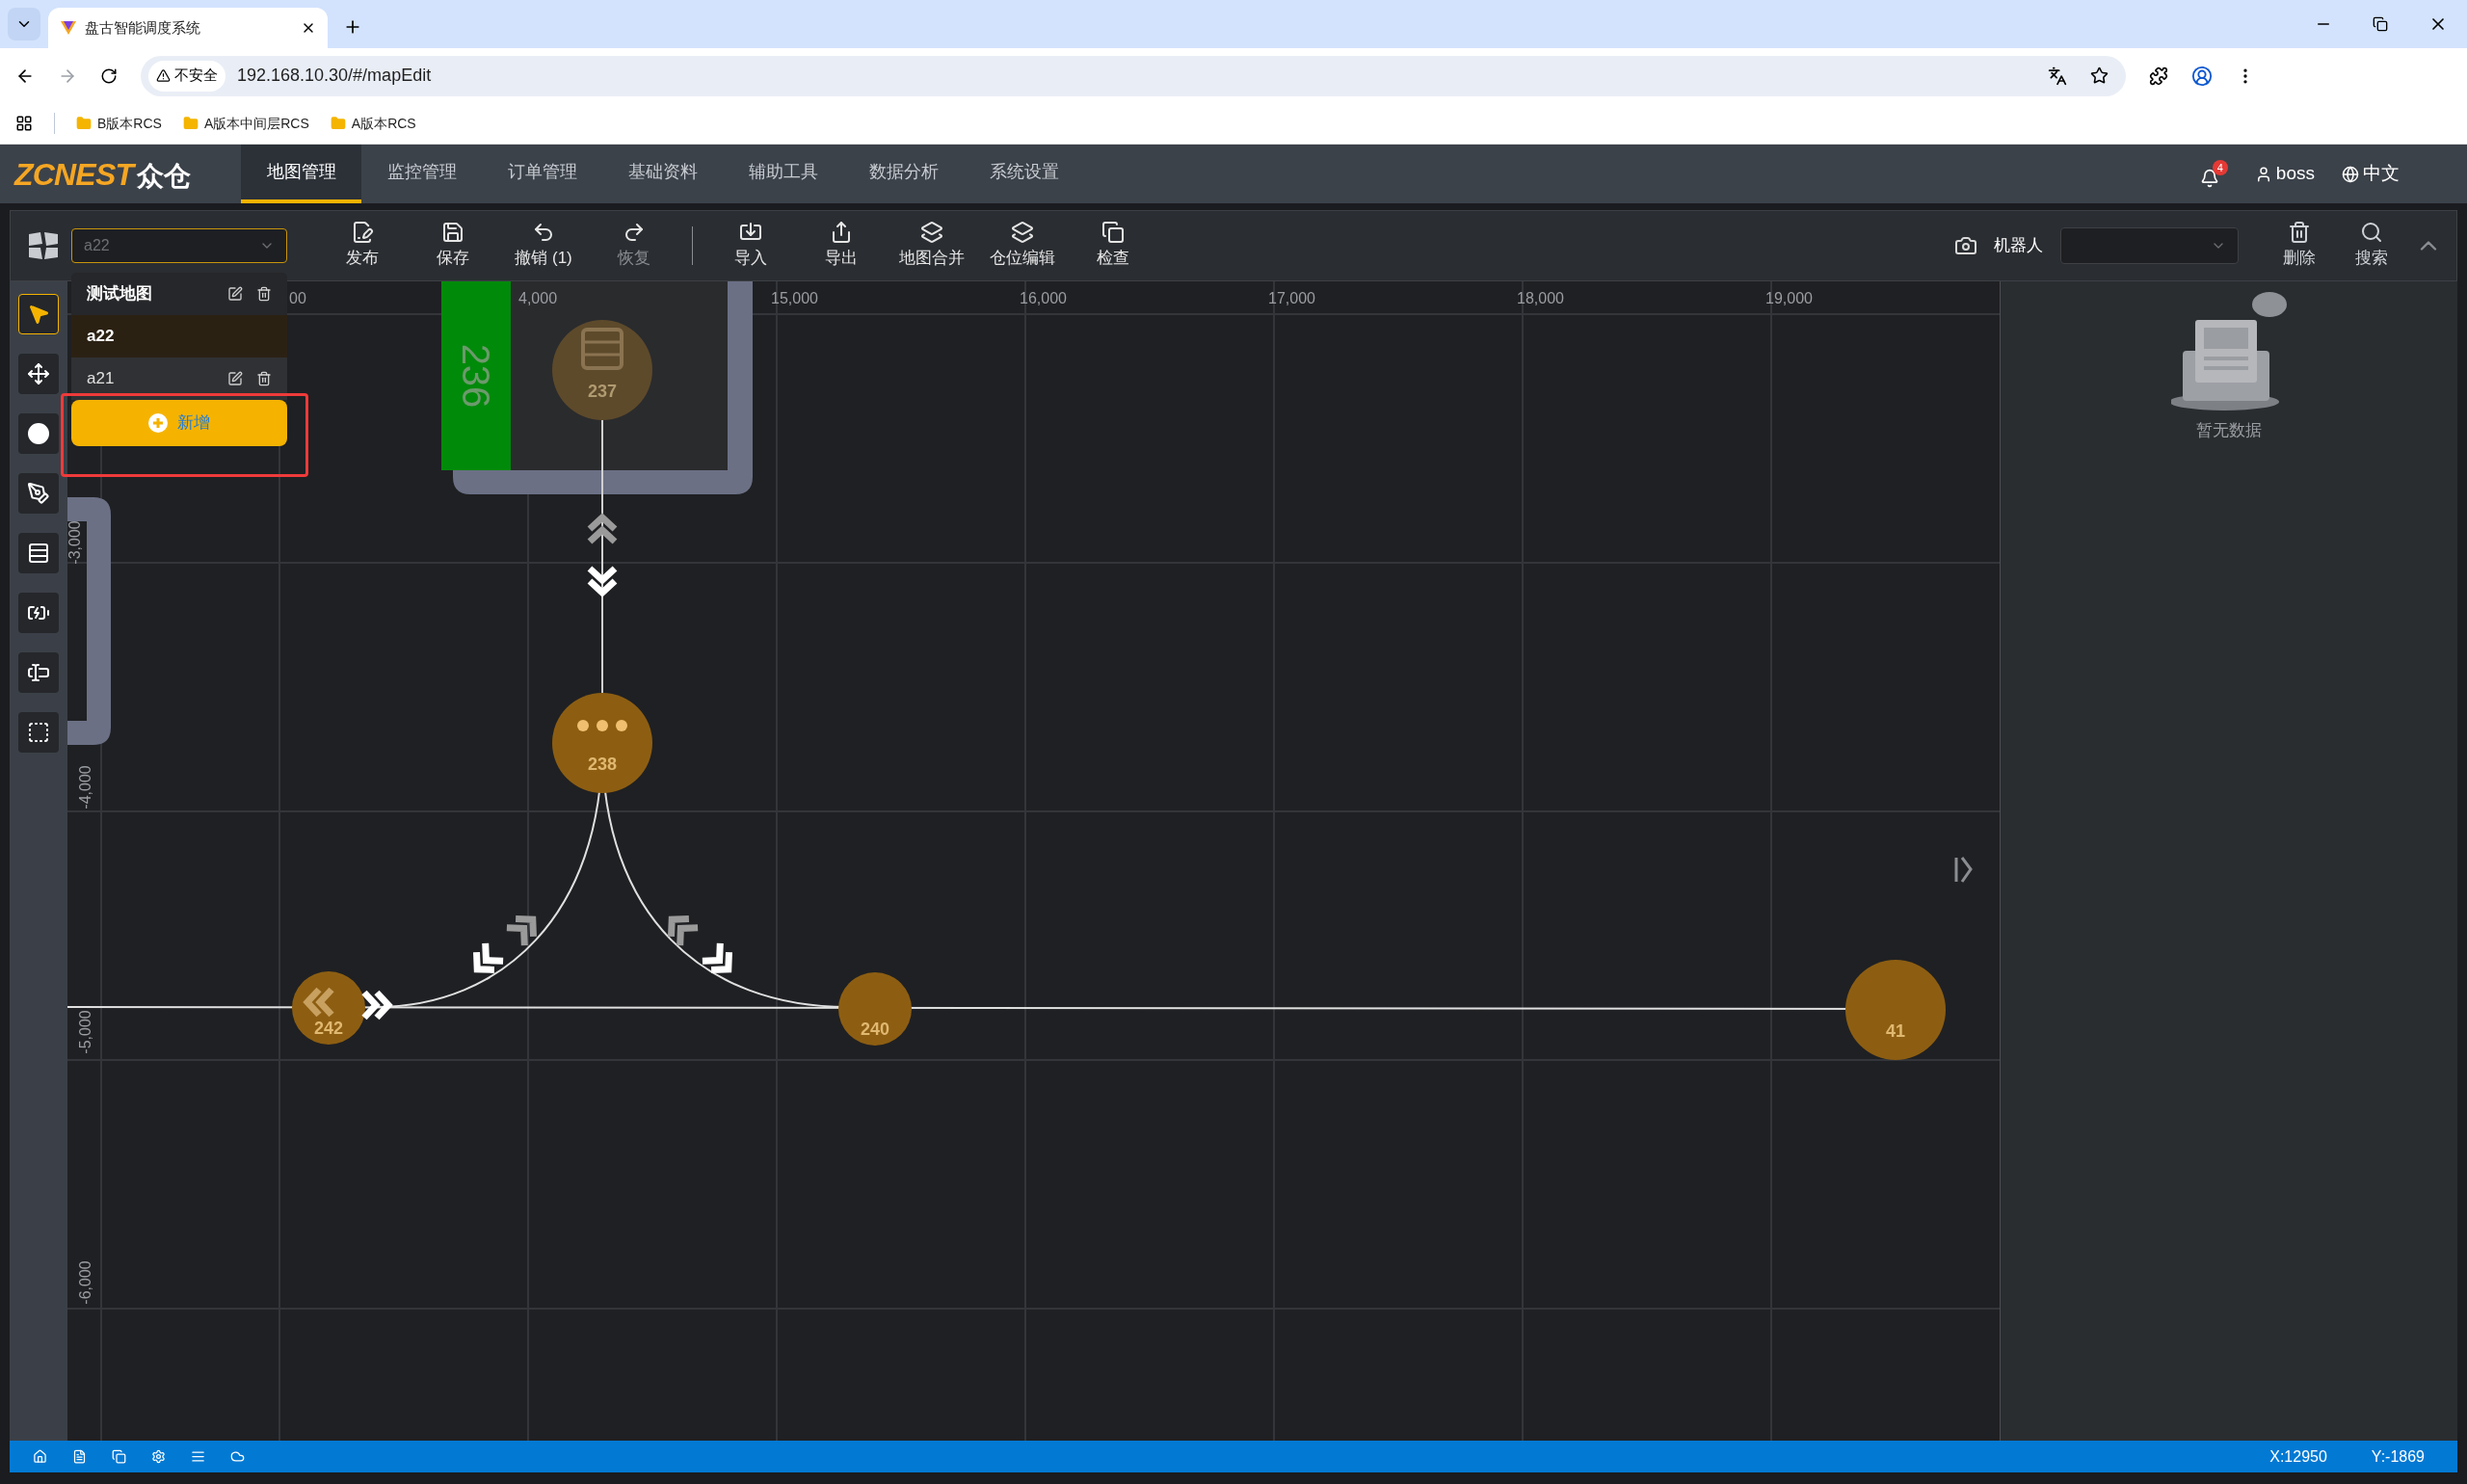 The height and width of the screenshot is (1484, 2467). What do you see at coordinates (158, 423) in the screenshot?
I see `plus-icon` at bounding box center [158, 423].